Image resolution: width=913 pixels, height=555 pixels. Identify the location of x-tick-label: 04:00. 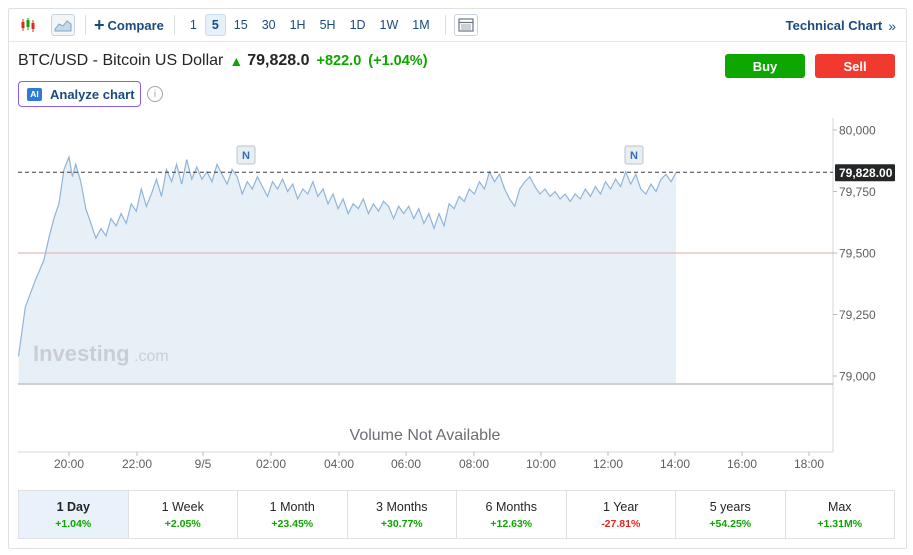
(339, 464).